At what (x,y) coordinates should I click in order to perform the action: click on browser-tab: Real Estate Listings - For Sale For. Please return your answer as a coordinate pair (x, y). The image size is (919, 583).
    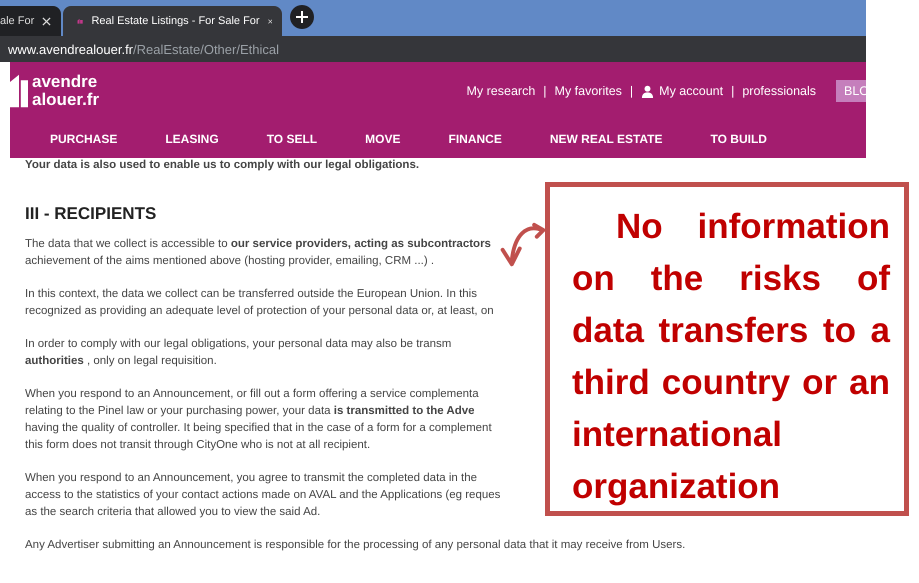
    Looking at the image, I should click on (172, 21).